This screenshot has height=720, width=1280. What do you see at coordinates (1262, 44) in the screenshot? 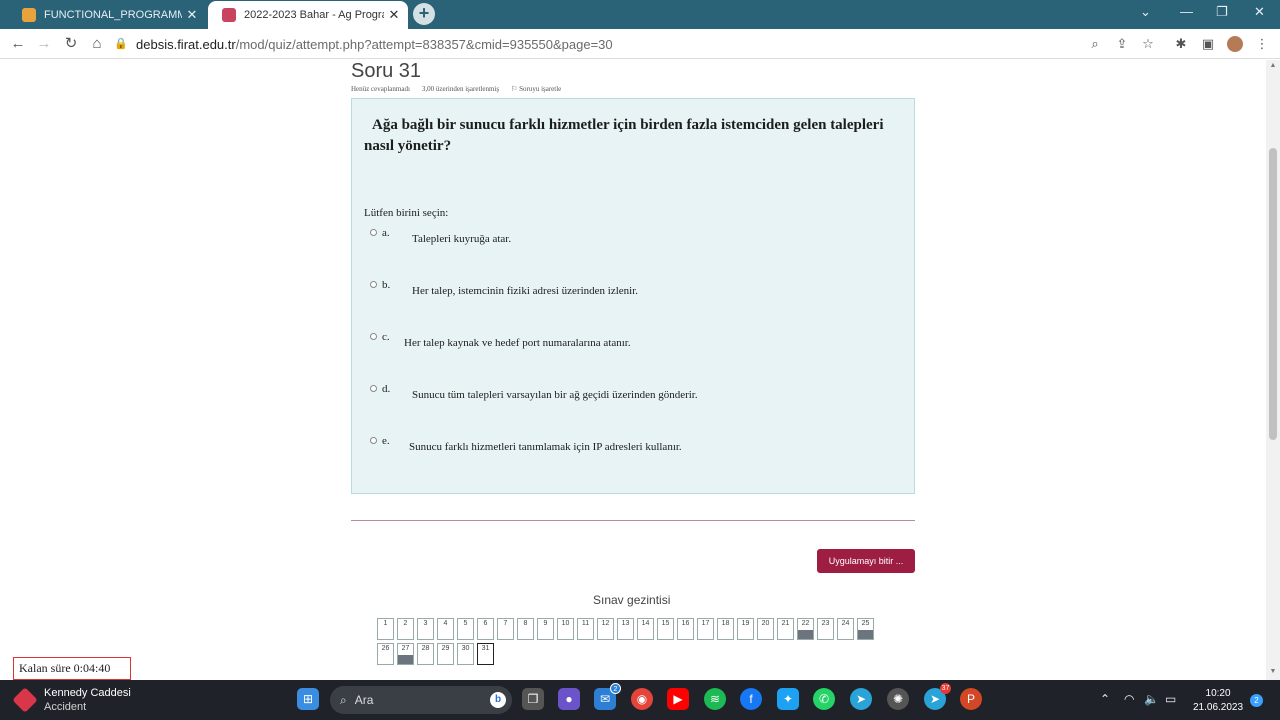
I see `menu-icon: ⋮` at bounding box center [1262, 44].